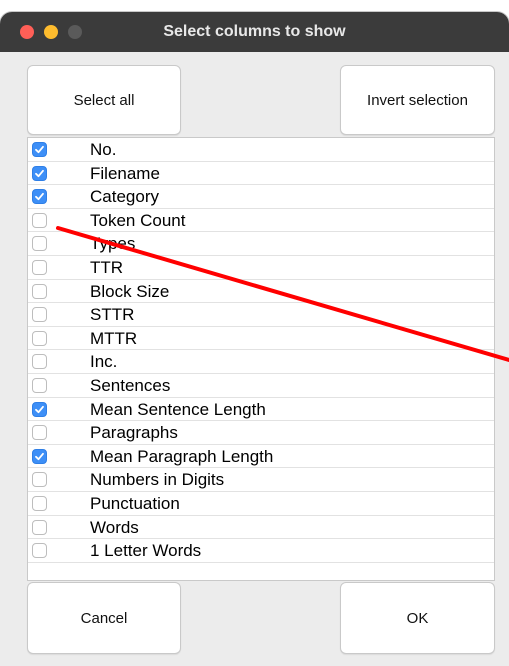 The image size is (509, 666). I want to click on column-label: 1 Letter Words, so click(146, 551).